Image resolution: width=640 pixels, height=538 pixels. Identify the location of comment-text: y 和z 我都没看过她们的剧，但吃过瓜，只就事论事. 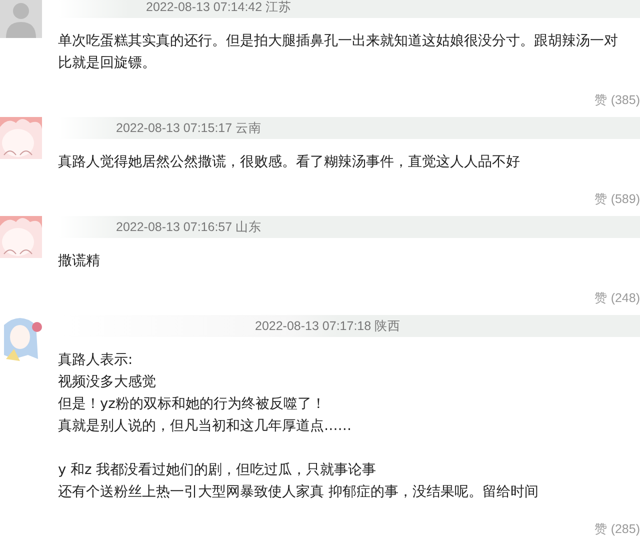
(218, 470).